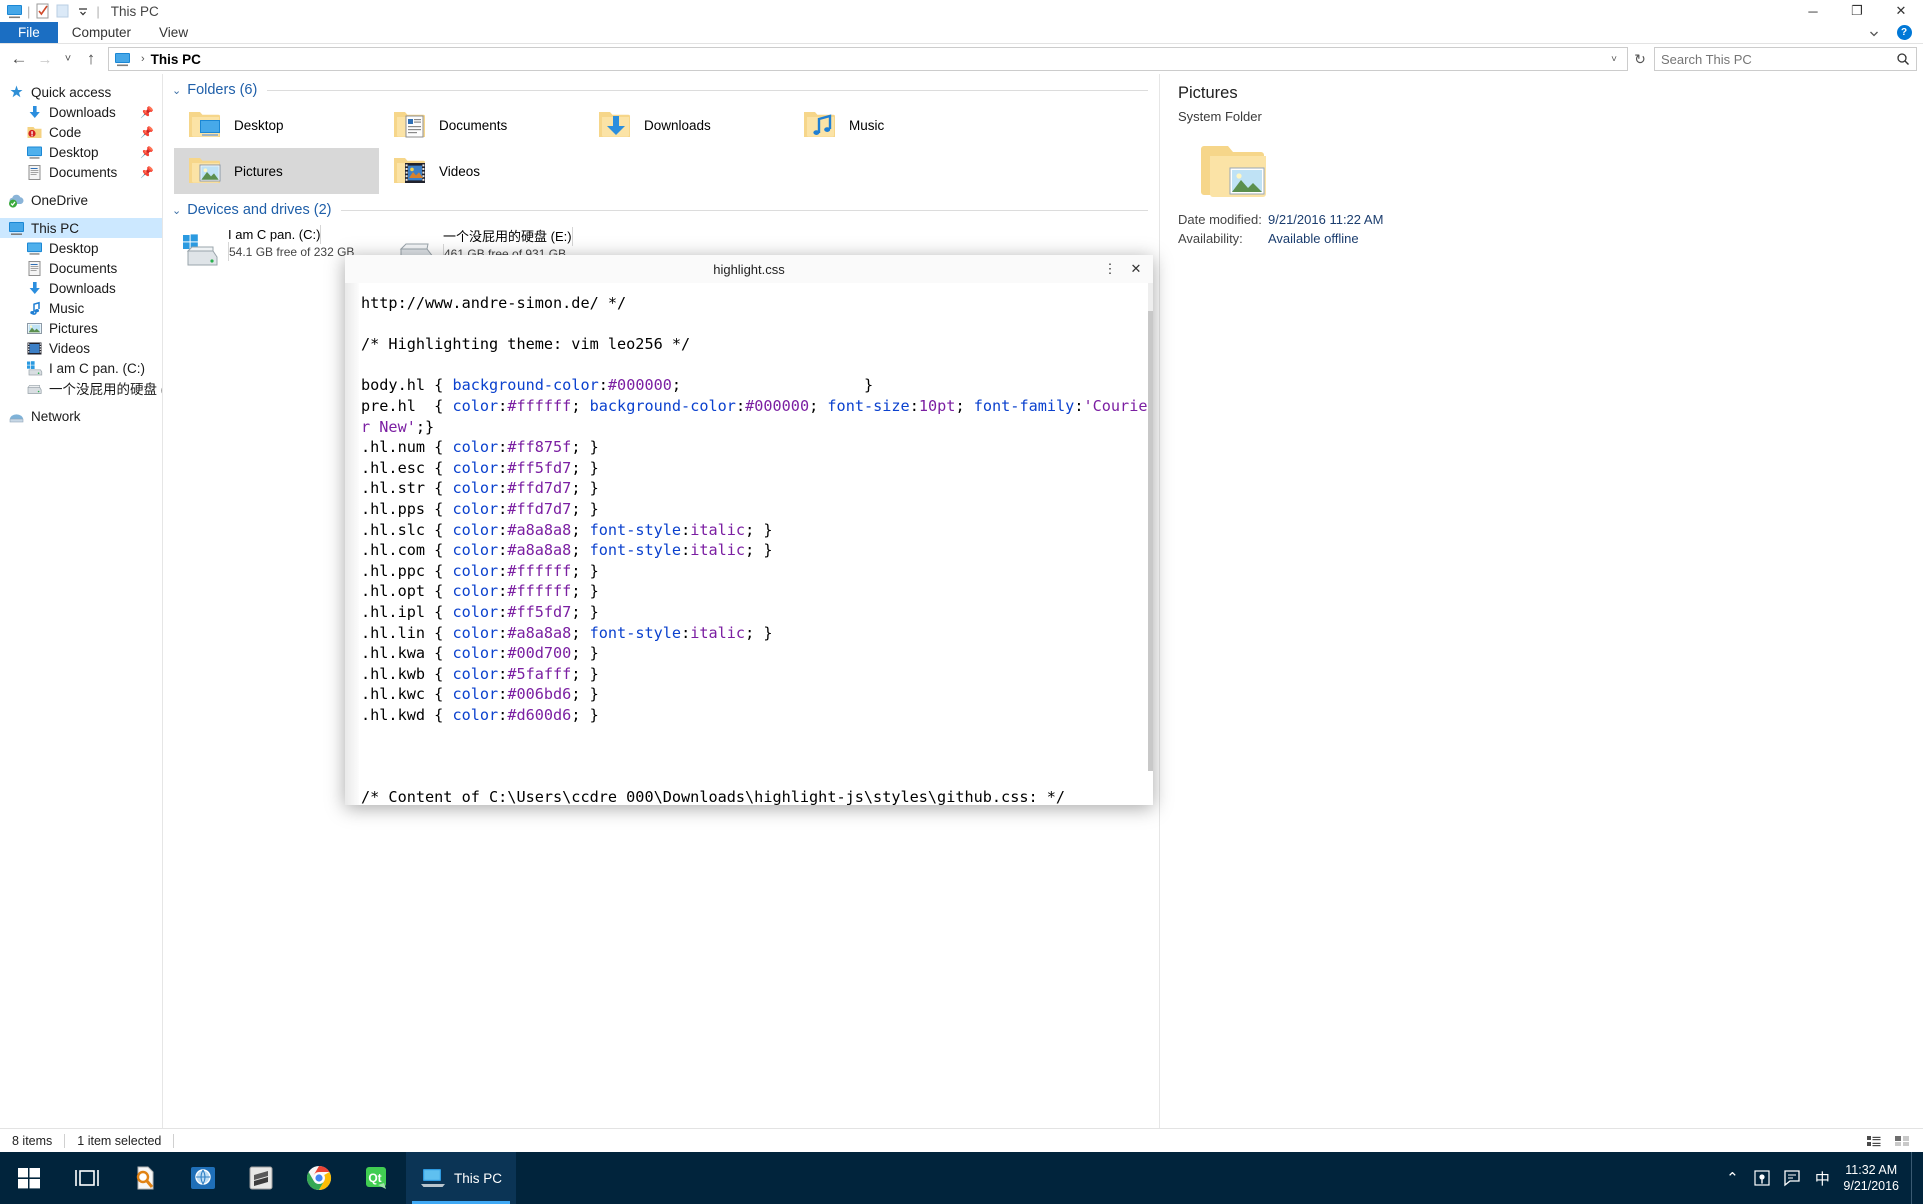  What do you see at coordinates (81, 228) in the screenshot?
I see `sidebar-item-this-pc: This PC` at bounding box center [81, 228].